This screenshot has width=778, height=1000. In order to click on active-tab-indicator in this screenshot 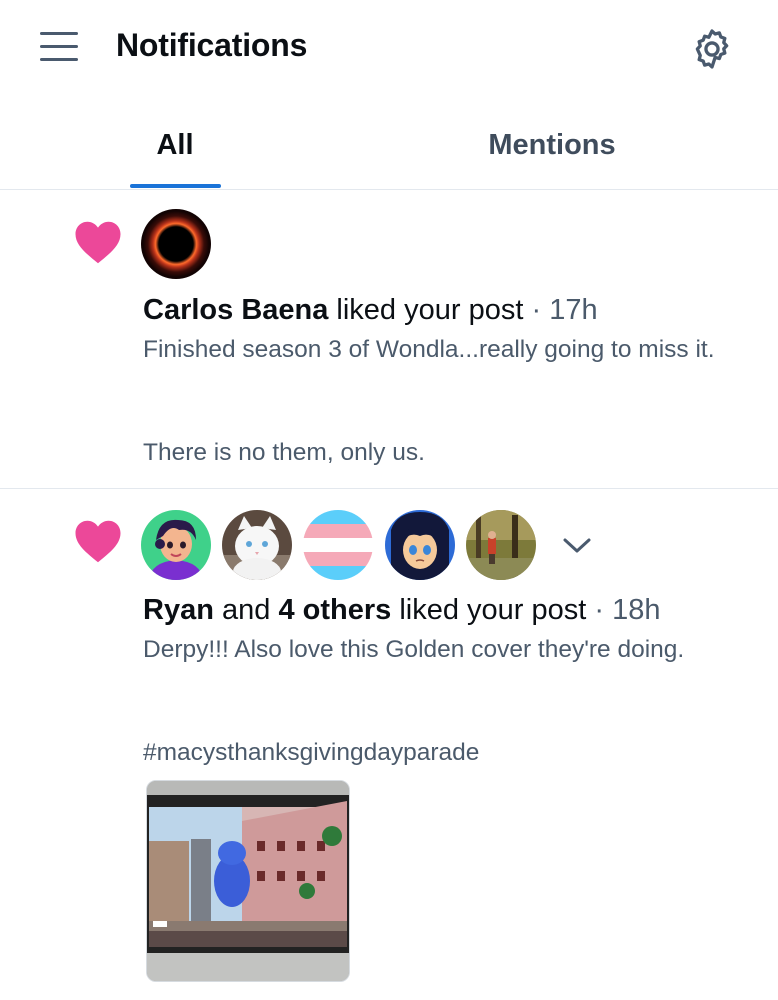, I will do `click(175, 186)`.